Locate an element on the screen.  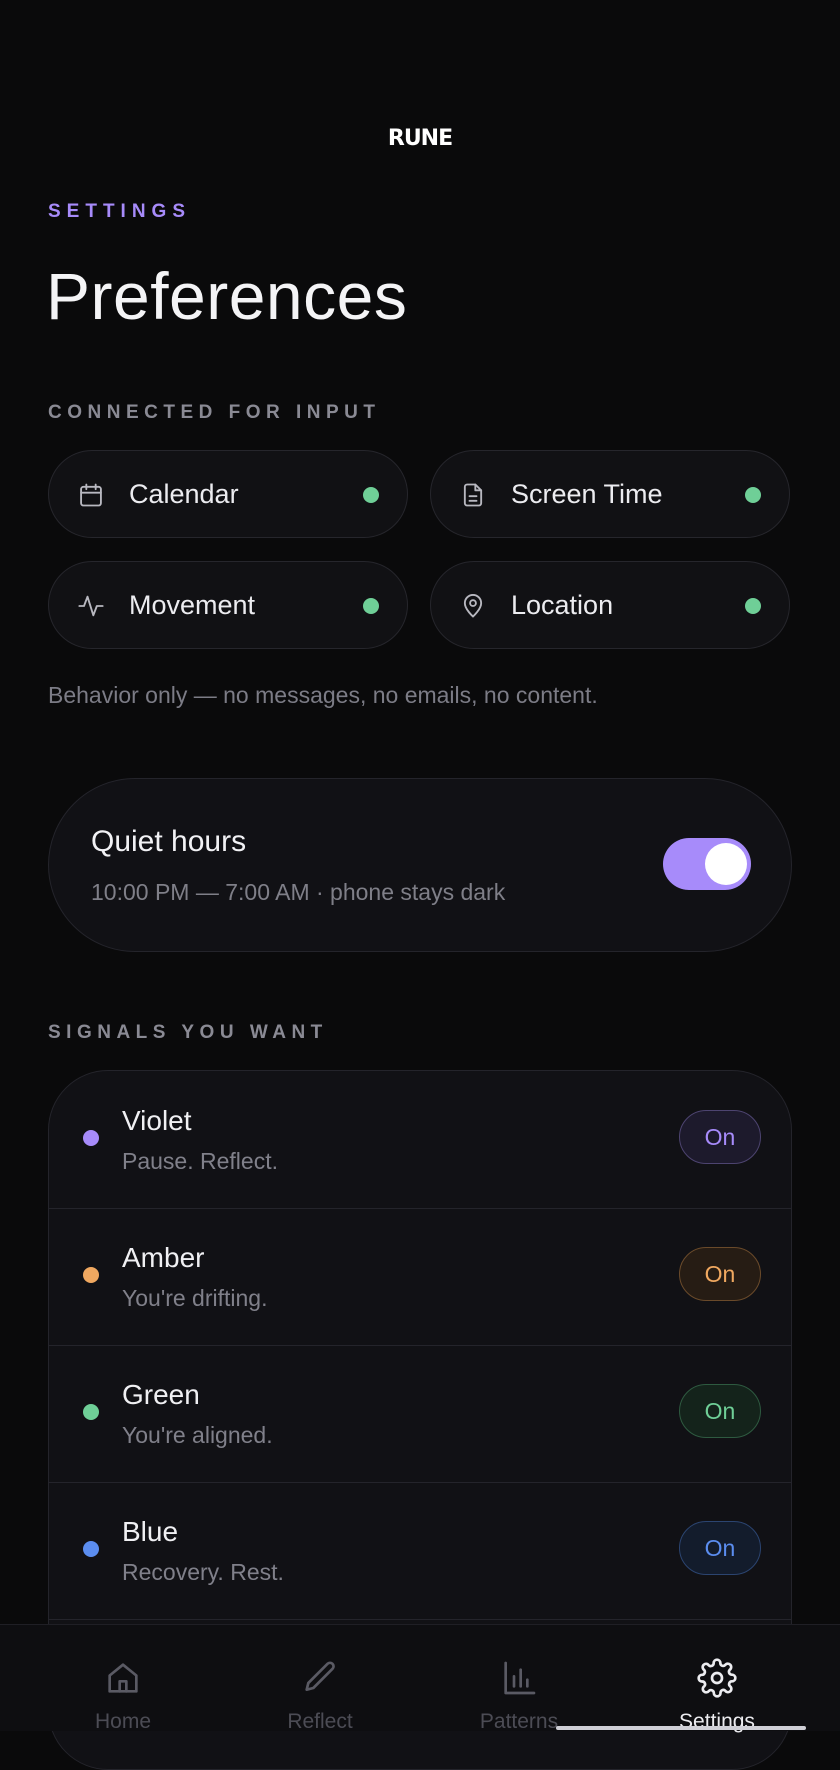
signal-name: Amber is located at coordinates (163, 1257).